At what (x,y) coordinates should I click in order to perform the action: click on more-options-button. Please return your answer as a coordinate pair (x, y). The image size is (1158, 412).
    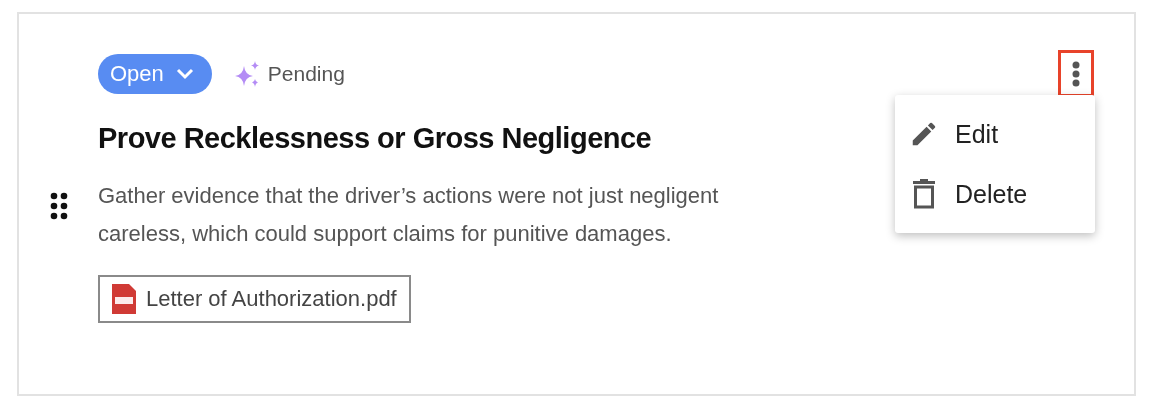
    Looking at the image, I should click on (1076, 73).